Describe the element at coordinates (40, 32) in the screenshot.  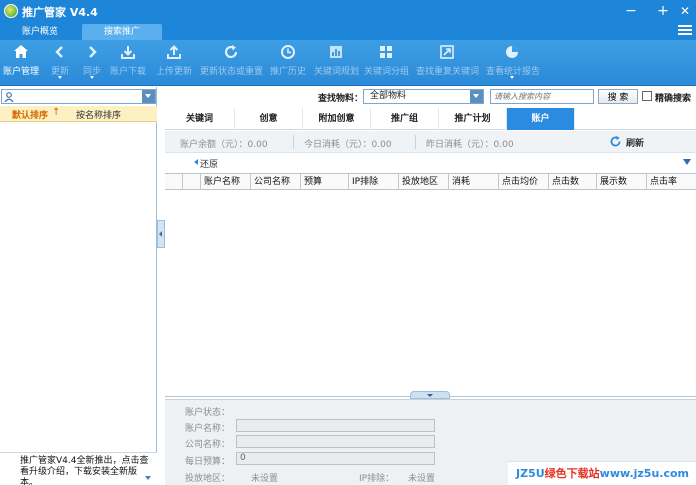
I see `tab-account-overview: 账户概览` at that location.